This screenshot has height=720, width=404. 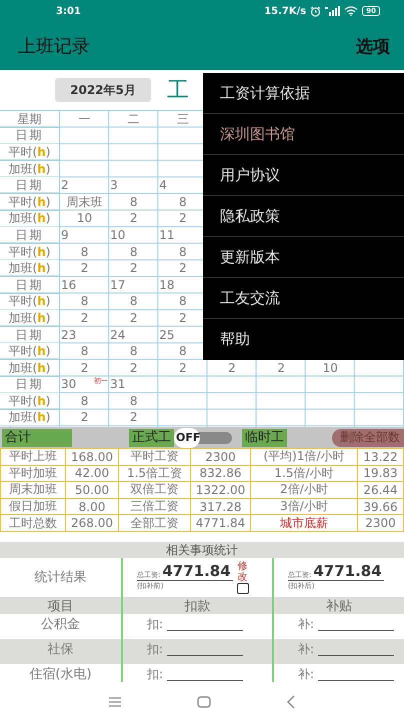 I want to click on menu-item: 隐私政策, so click(x=303, y=216).